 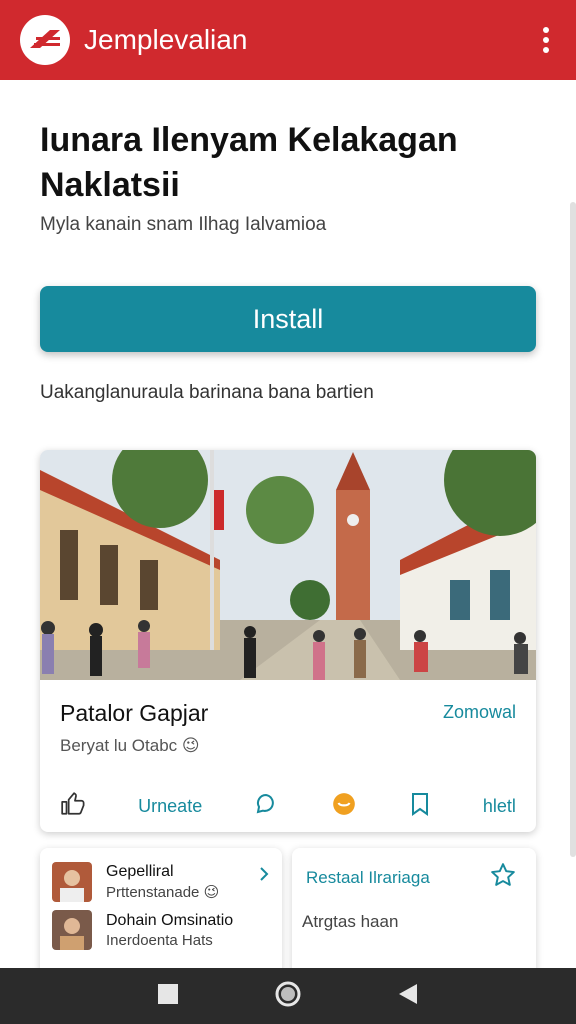 I want to click on chevron-right-icon, so click(x=264, y=876).